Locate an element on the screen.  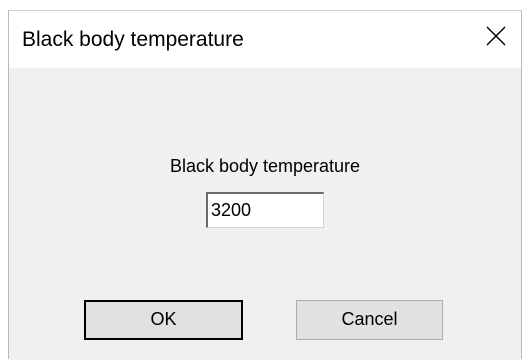
temperature-label: Black body temperature is located at coordinates (265, 166).